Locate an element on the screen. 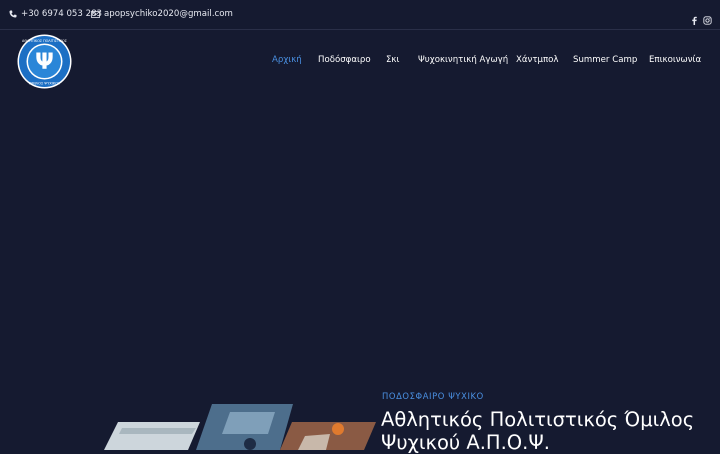  facebook-icon is located at coordinates (694, 20).